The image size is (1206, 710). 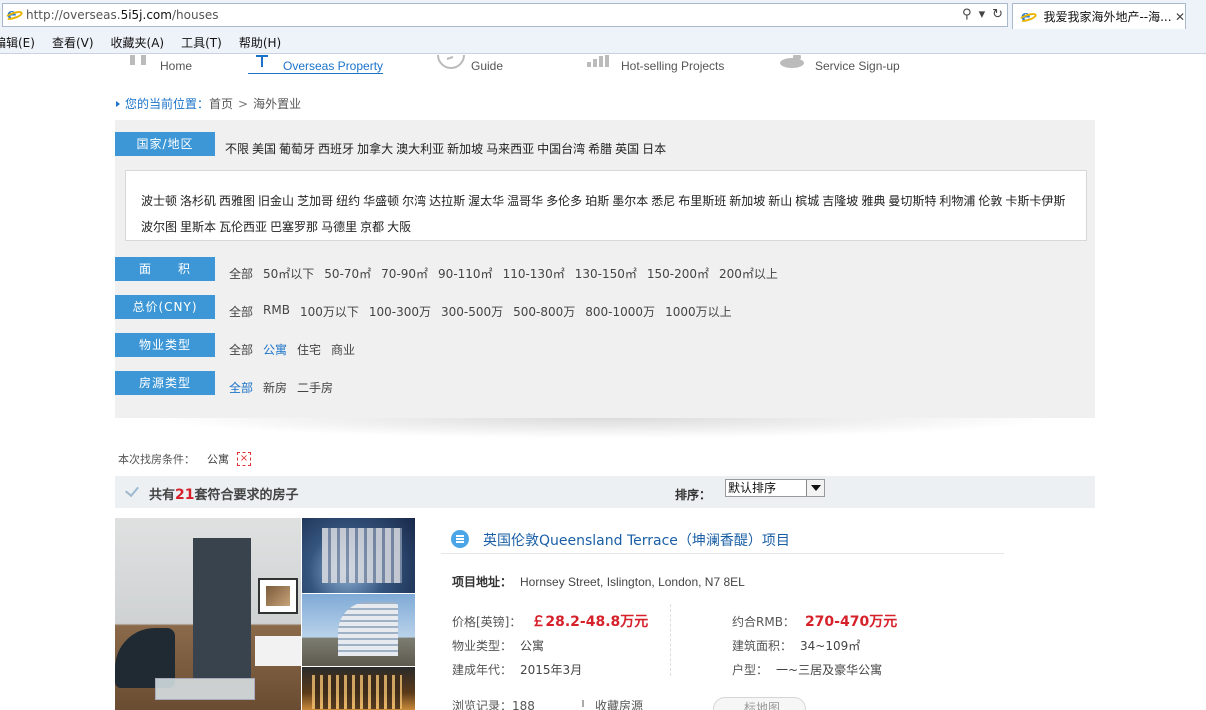 I want to click on city-option: 洛杉矶, so click(x=198, y=201).